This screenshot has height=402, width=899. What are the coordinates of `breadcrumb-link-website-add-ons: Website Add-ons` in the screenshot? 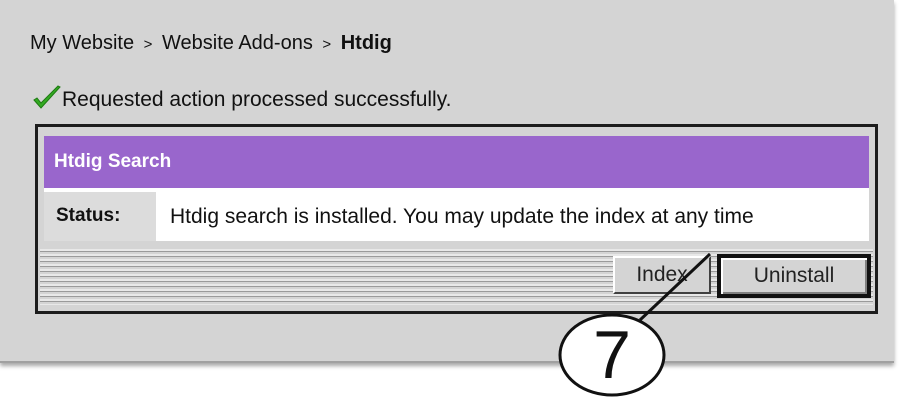 It's located at (237, 43).